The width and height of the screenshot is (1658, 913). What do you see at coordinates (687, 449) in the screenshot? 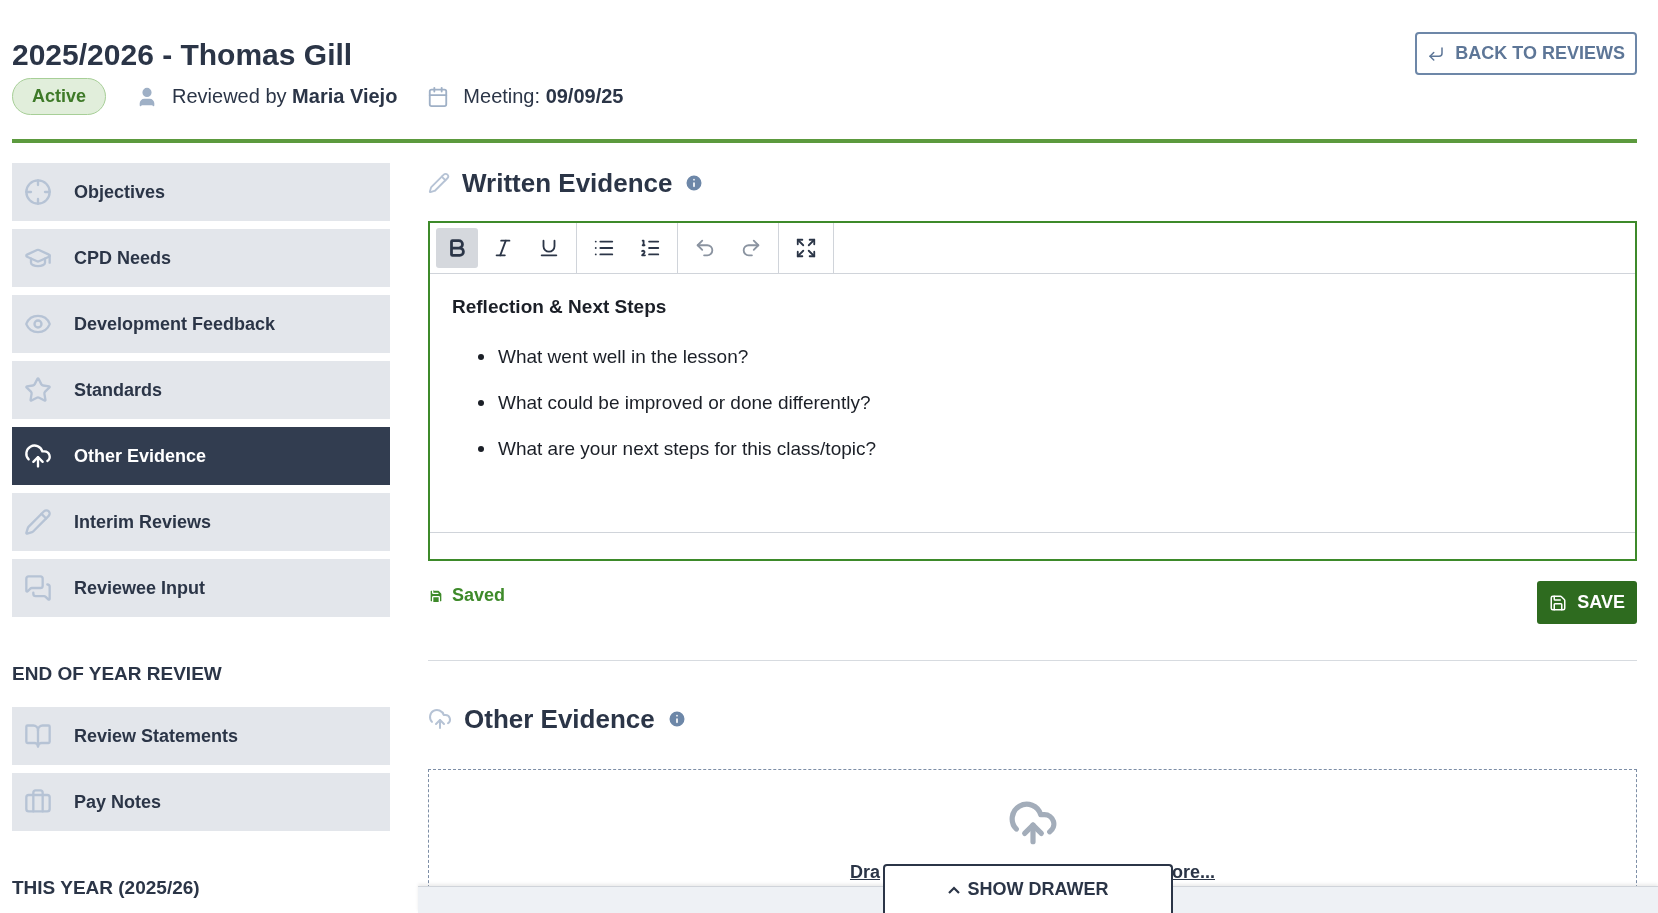
I see `bullet-text: What are your next steps for this class/topic?` at bounding box center [687, 449].